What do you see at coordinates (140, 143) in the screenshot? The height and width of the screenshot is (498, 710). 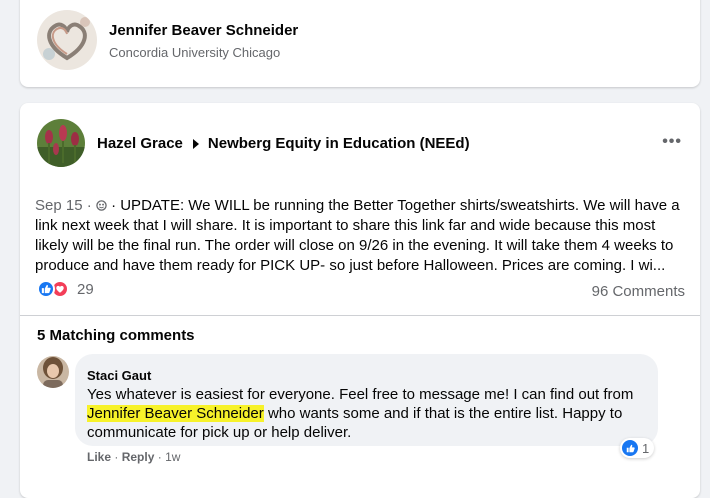 I see `post-author-name: Hazel Grace` at bounding box center [140, 143].